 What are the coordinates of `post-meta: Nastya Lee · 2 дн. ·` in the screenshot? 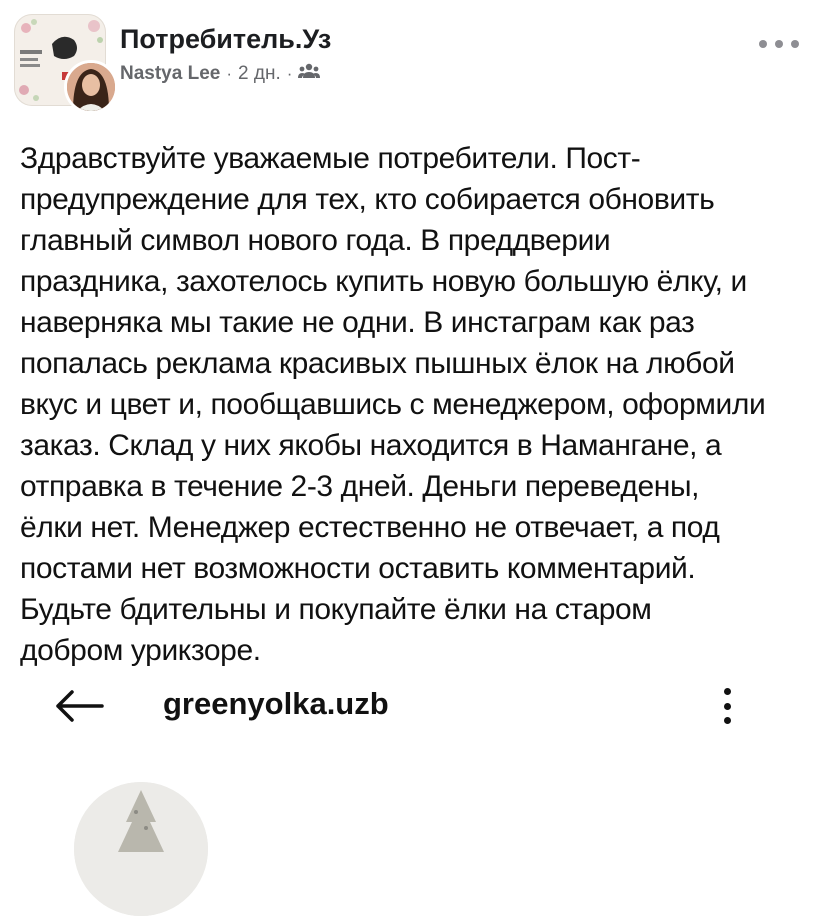 It's located at (220, 74).